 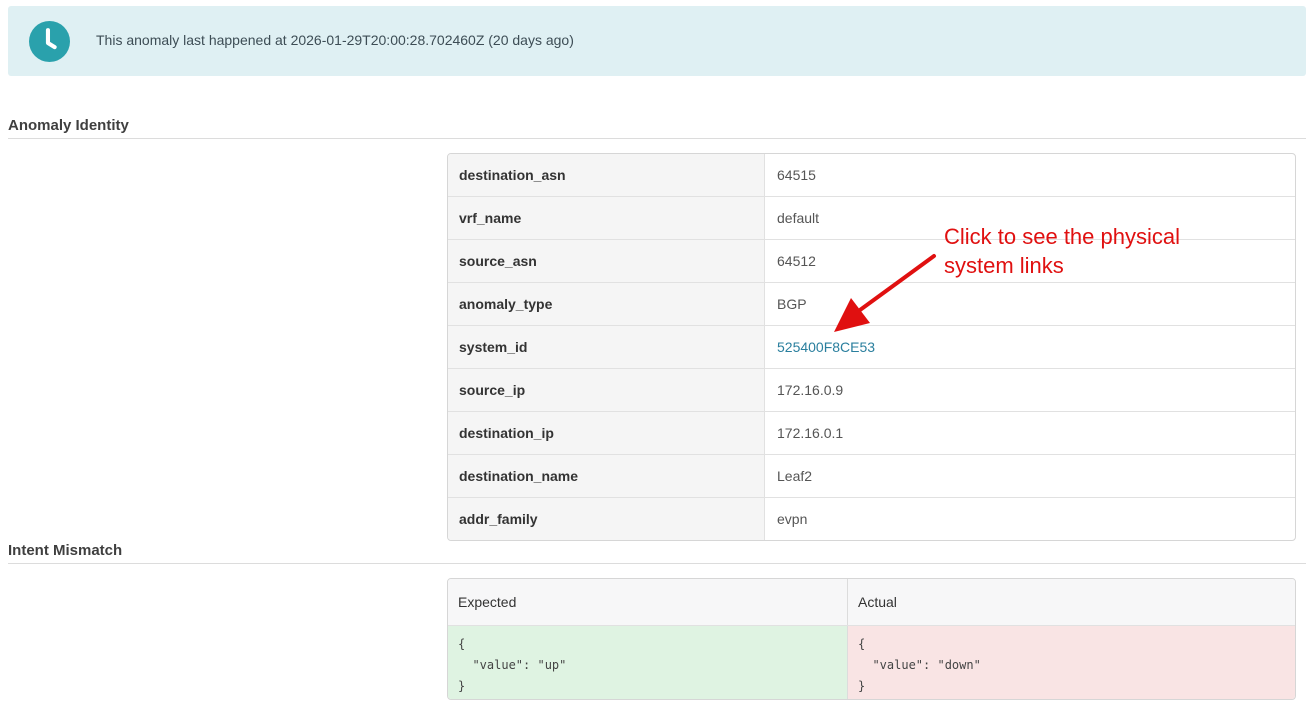 What do you see at coordinates (810, 390) in the screenshot?
I see `row-value: 172.16.0.9` at bounding box center [810, 390].